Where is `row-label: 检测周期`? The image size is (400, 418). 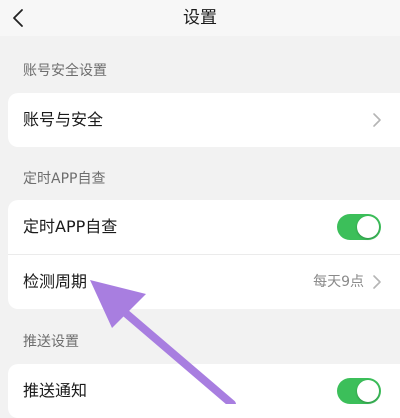
row-label: 检测周期 is located at coordinates (55, 281).